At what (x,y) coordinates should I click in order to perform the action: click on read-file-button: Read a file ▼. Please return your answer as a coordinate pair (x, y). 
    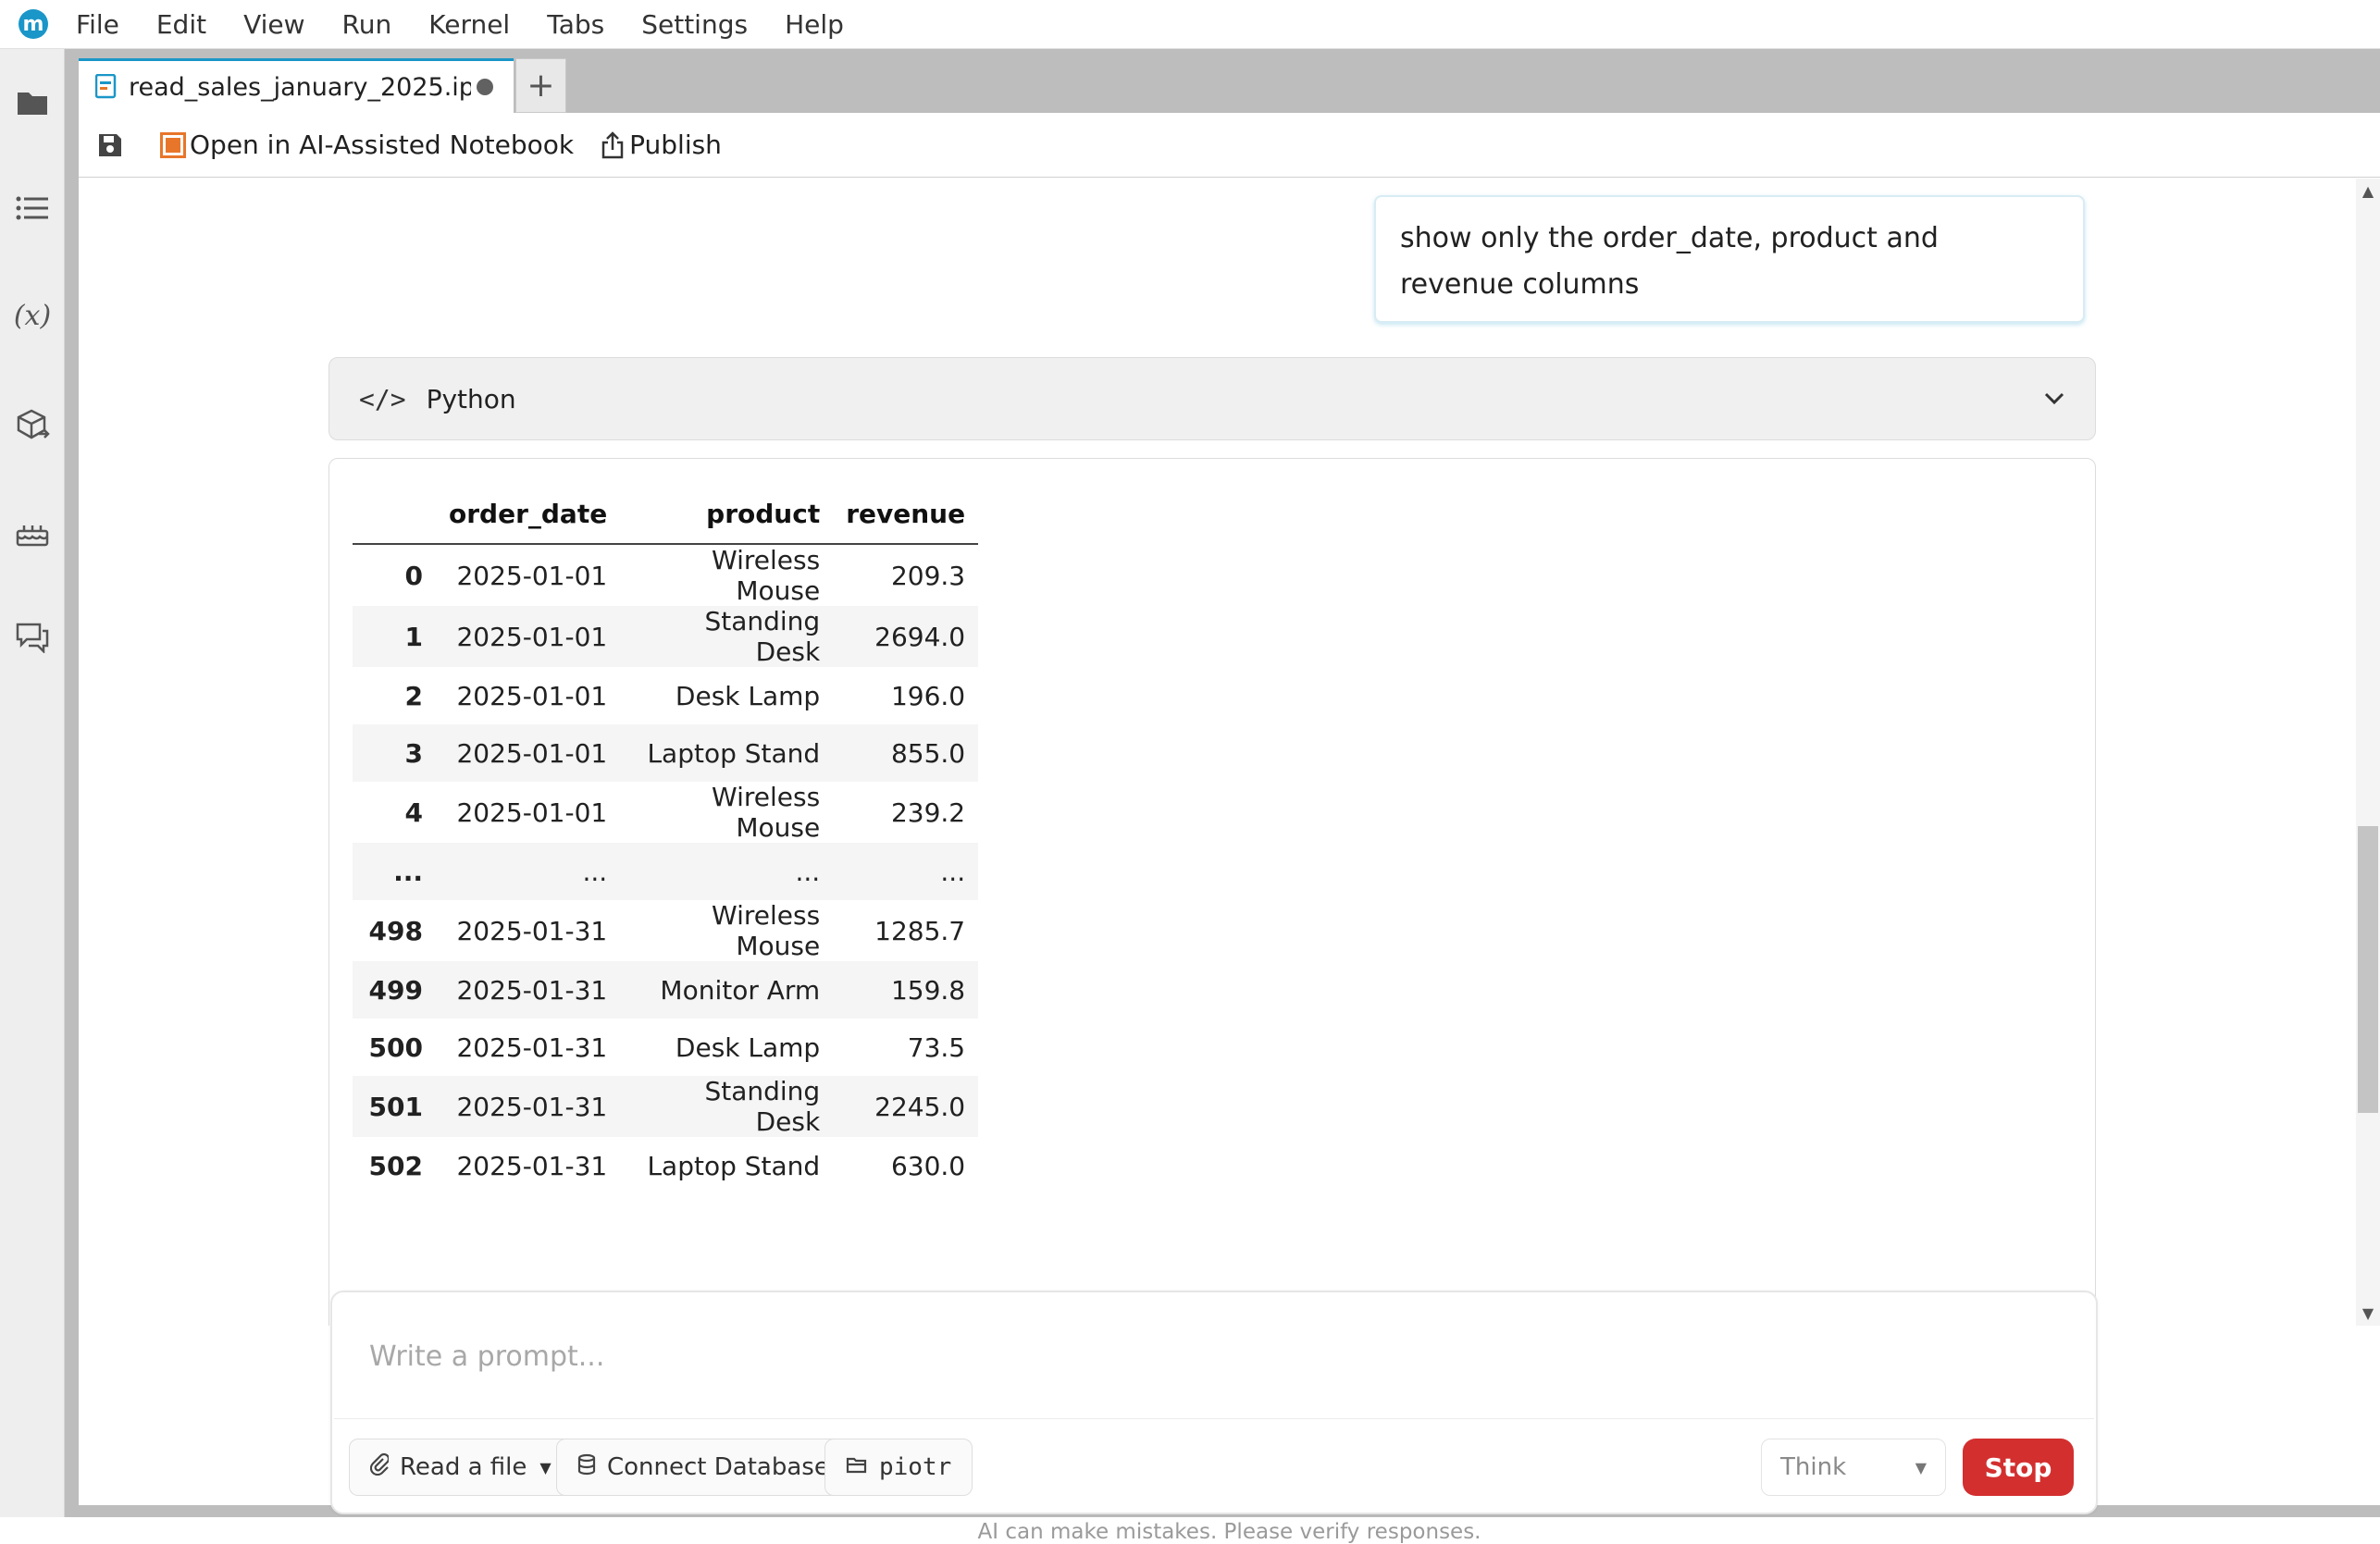
    Looking at the image, I should click on (461, 1468).